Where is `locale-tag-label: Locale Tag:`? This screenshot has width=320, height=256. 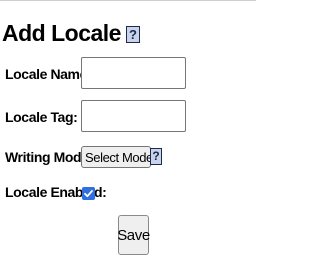 locale-tag-label: Locale Tag: is located at coordinates (41, 117).